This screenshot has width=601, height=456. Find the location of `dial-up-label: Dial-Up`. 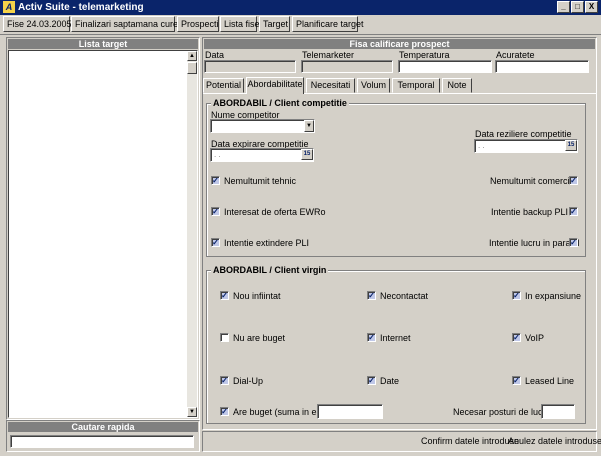

dial-up-label: Dial-Up is located at coordinates (248, 381).